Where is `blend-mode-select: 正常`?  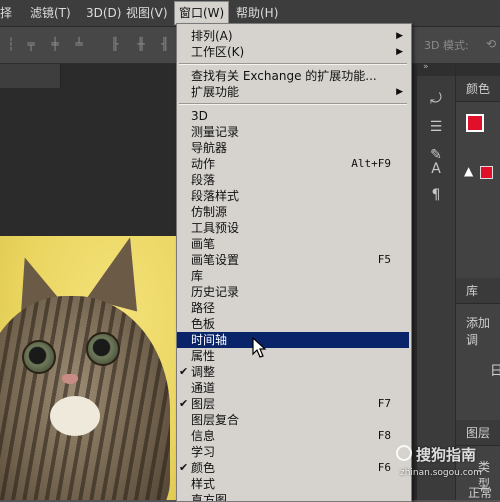
blend-mode-select: 正常 is located at coordinates (480, 492).